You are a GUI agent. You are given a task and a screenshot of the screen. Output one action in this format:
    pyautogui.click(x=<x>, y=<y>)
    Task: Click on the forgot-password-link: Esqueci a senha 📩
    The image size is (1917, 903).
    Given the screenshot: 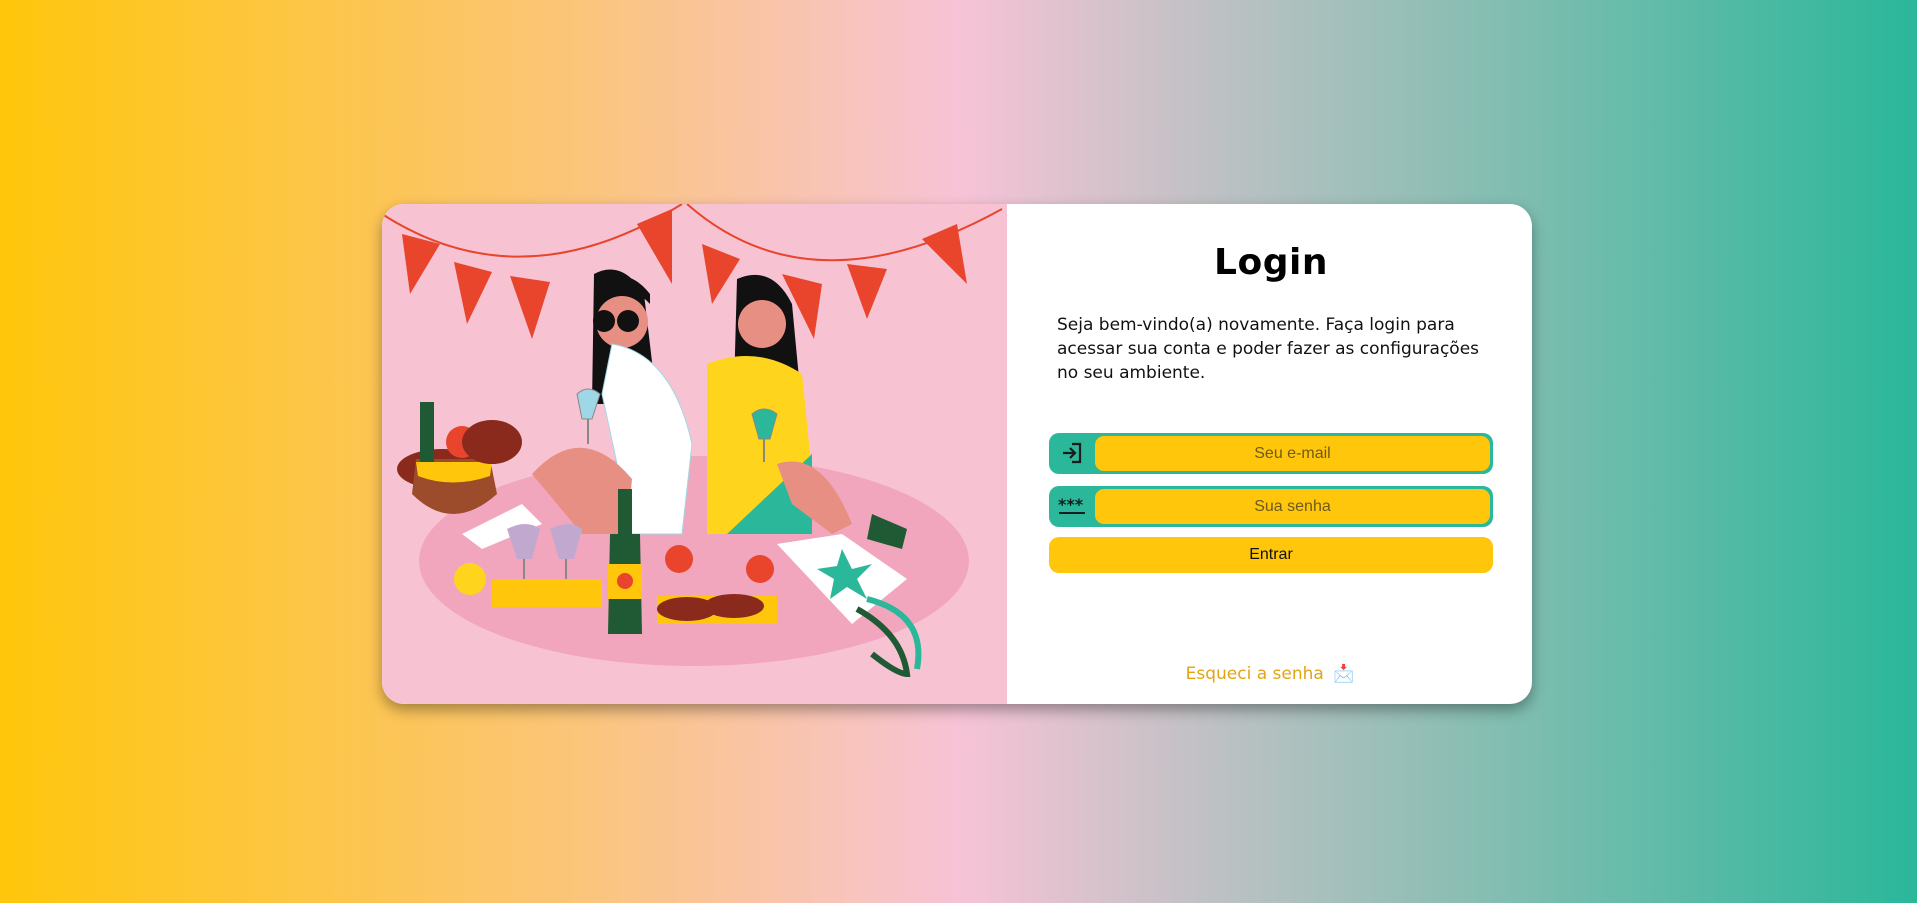 What is the action you would take?
    pyautogui.click(x=1269, y=674)
    